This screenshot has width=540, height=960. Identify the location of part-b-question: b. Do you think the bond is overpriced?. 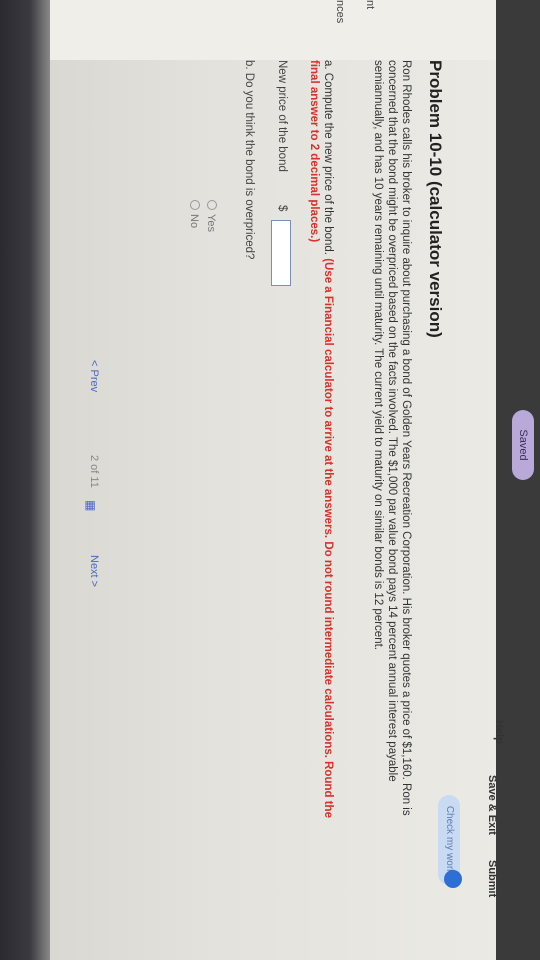
(249, 160).